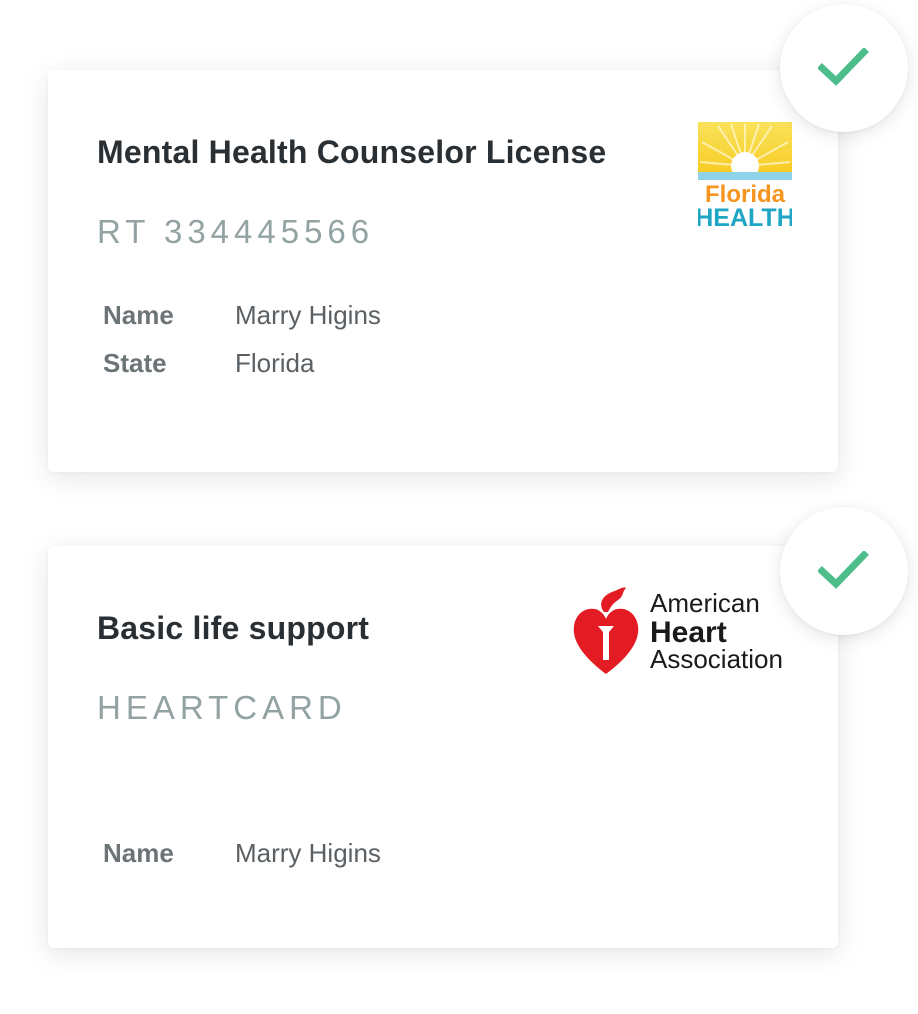  I want to click on certification-code: HEARTCARD, so click(222, 707).